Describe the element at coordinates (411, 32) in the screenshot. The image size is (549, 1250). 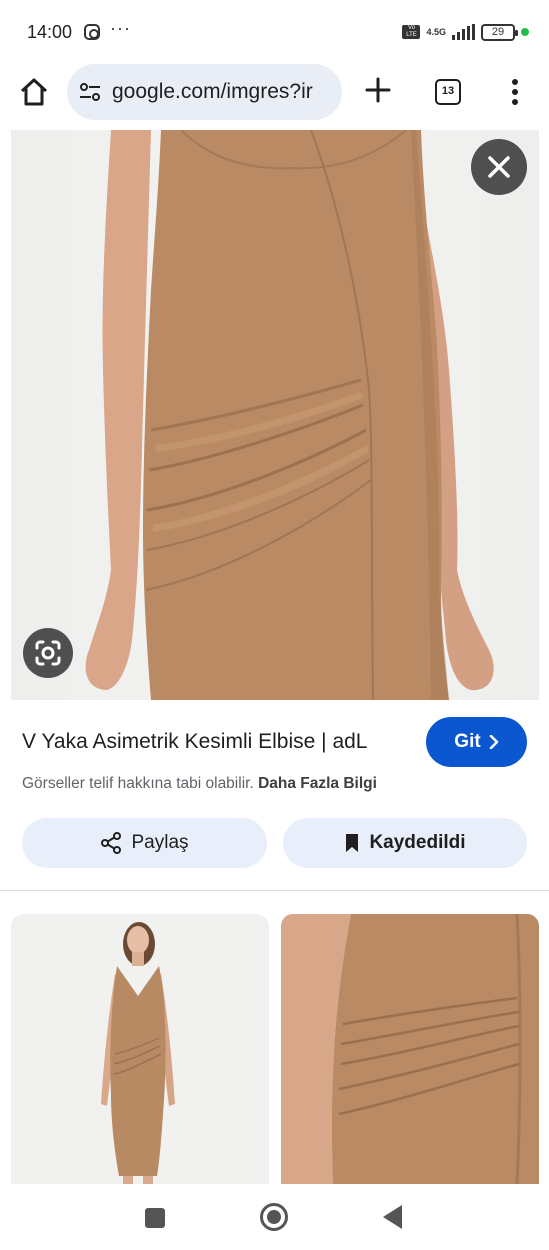
I see `volte-icon: Vo LTE` at that location.